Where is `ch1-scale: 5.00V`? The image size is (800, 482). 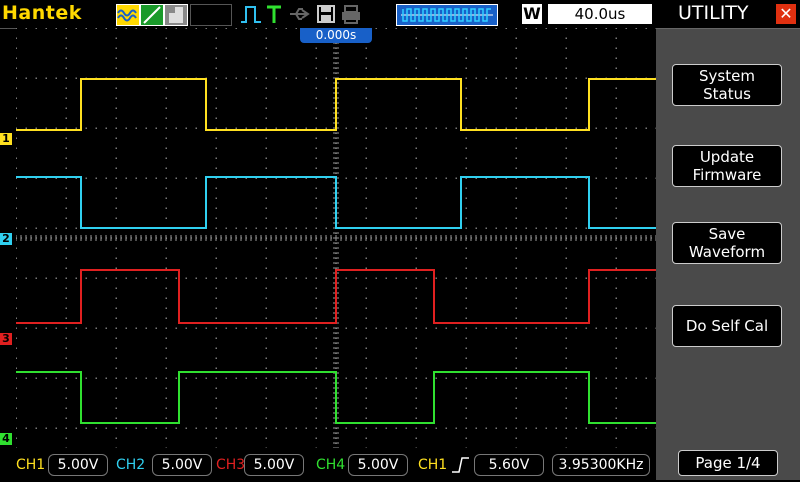
ch1-scale: 5.00V is located at coordinates (78, 465).